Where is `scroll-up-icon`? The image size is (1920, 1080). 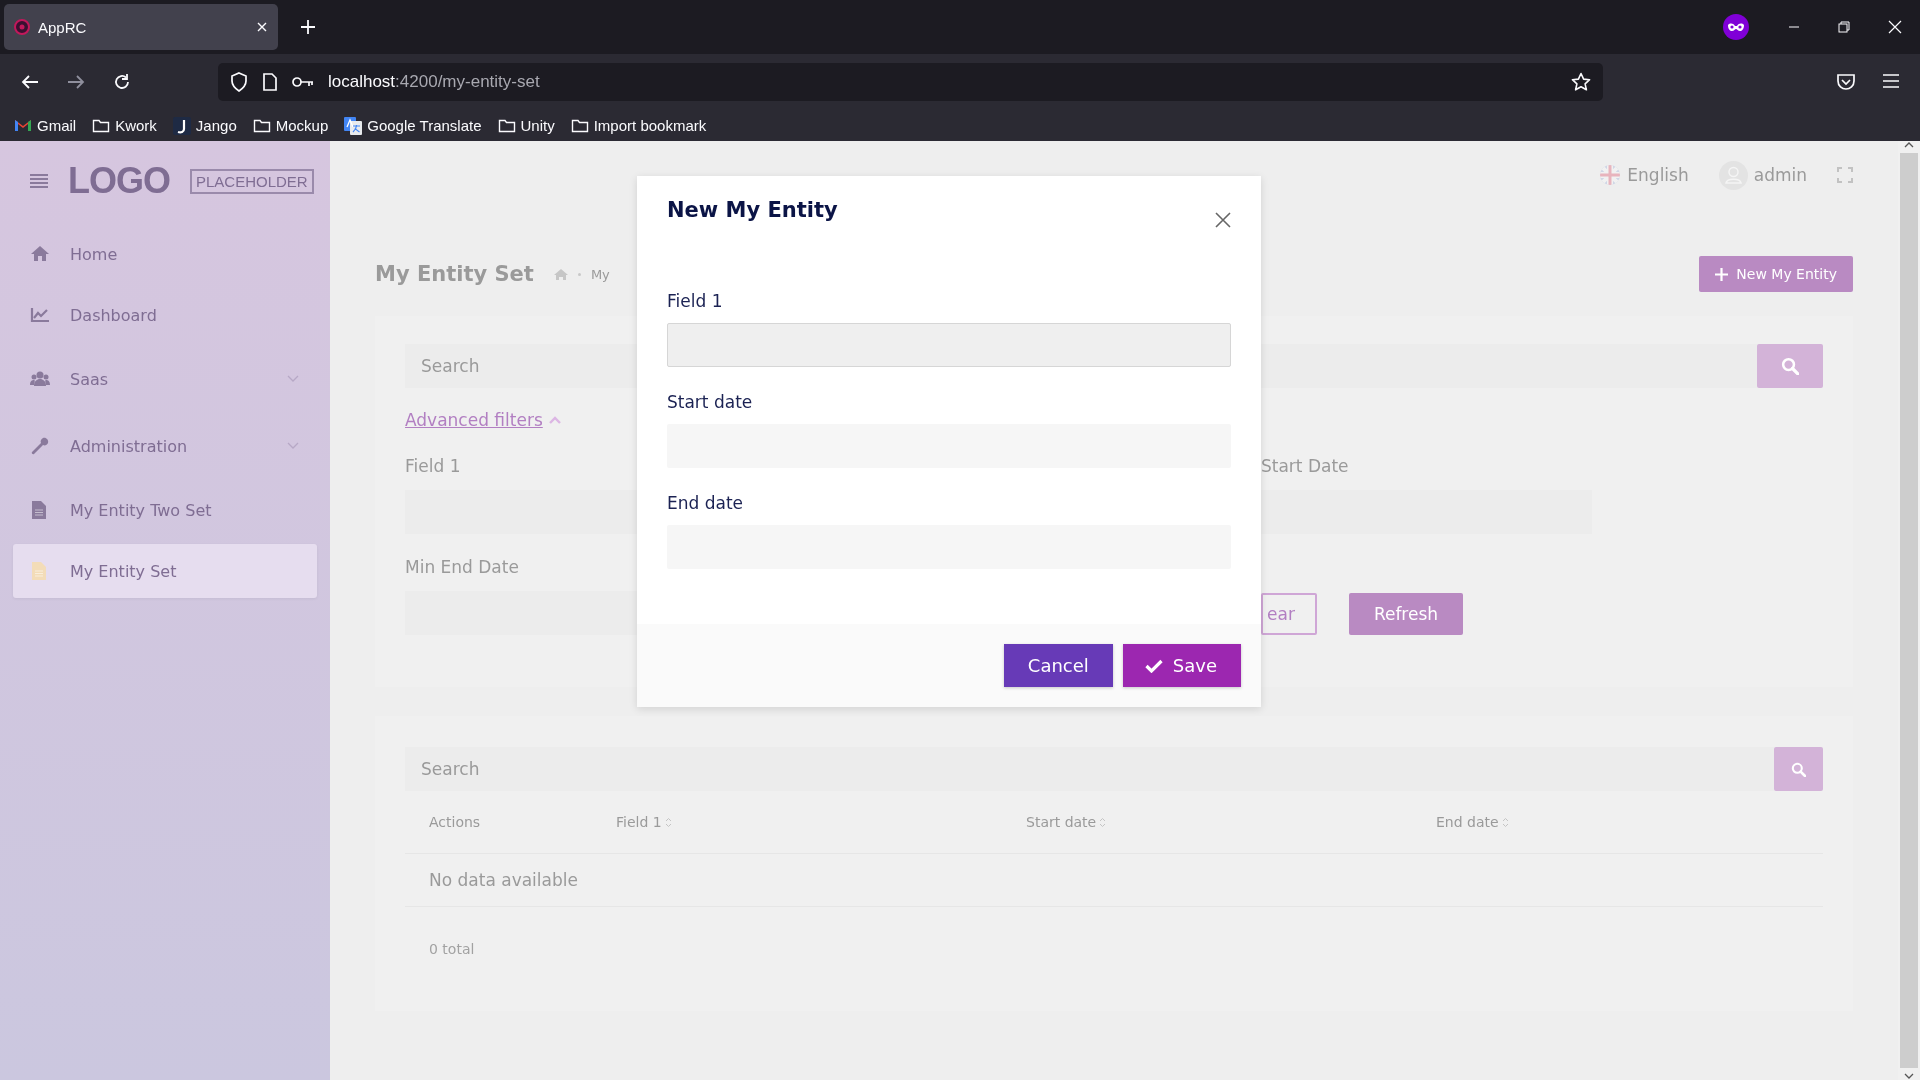
scroll-up-icon is located at coordinates (1909, 145).